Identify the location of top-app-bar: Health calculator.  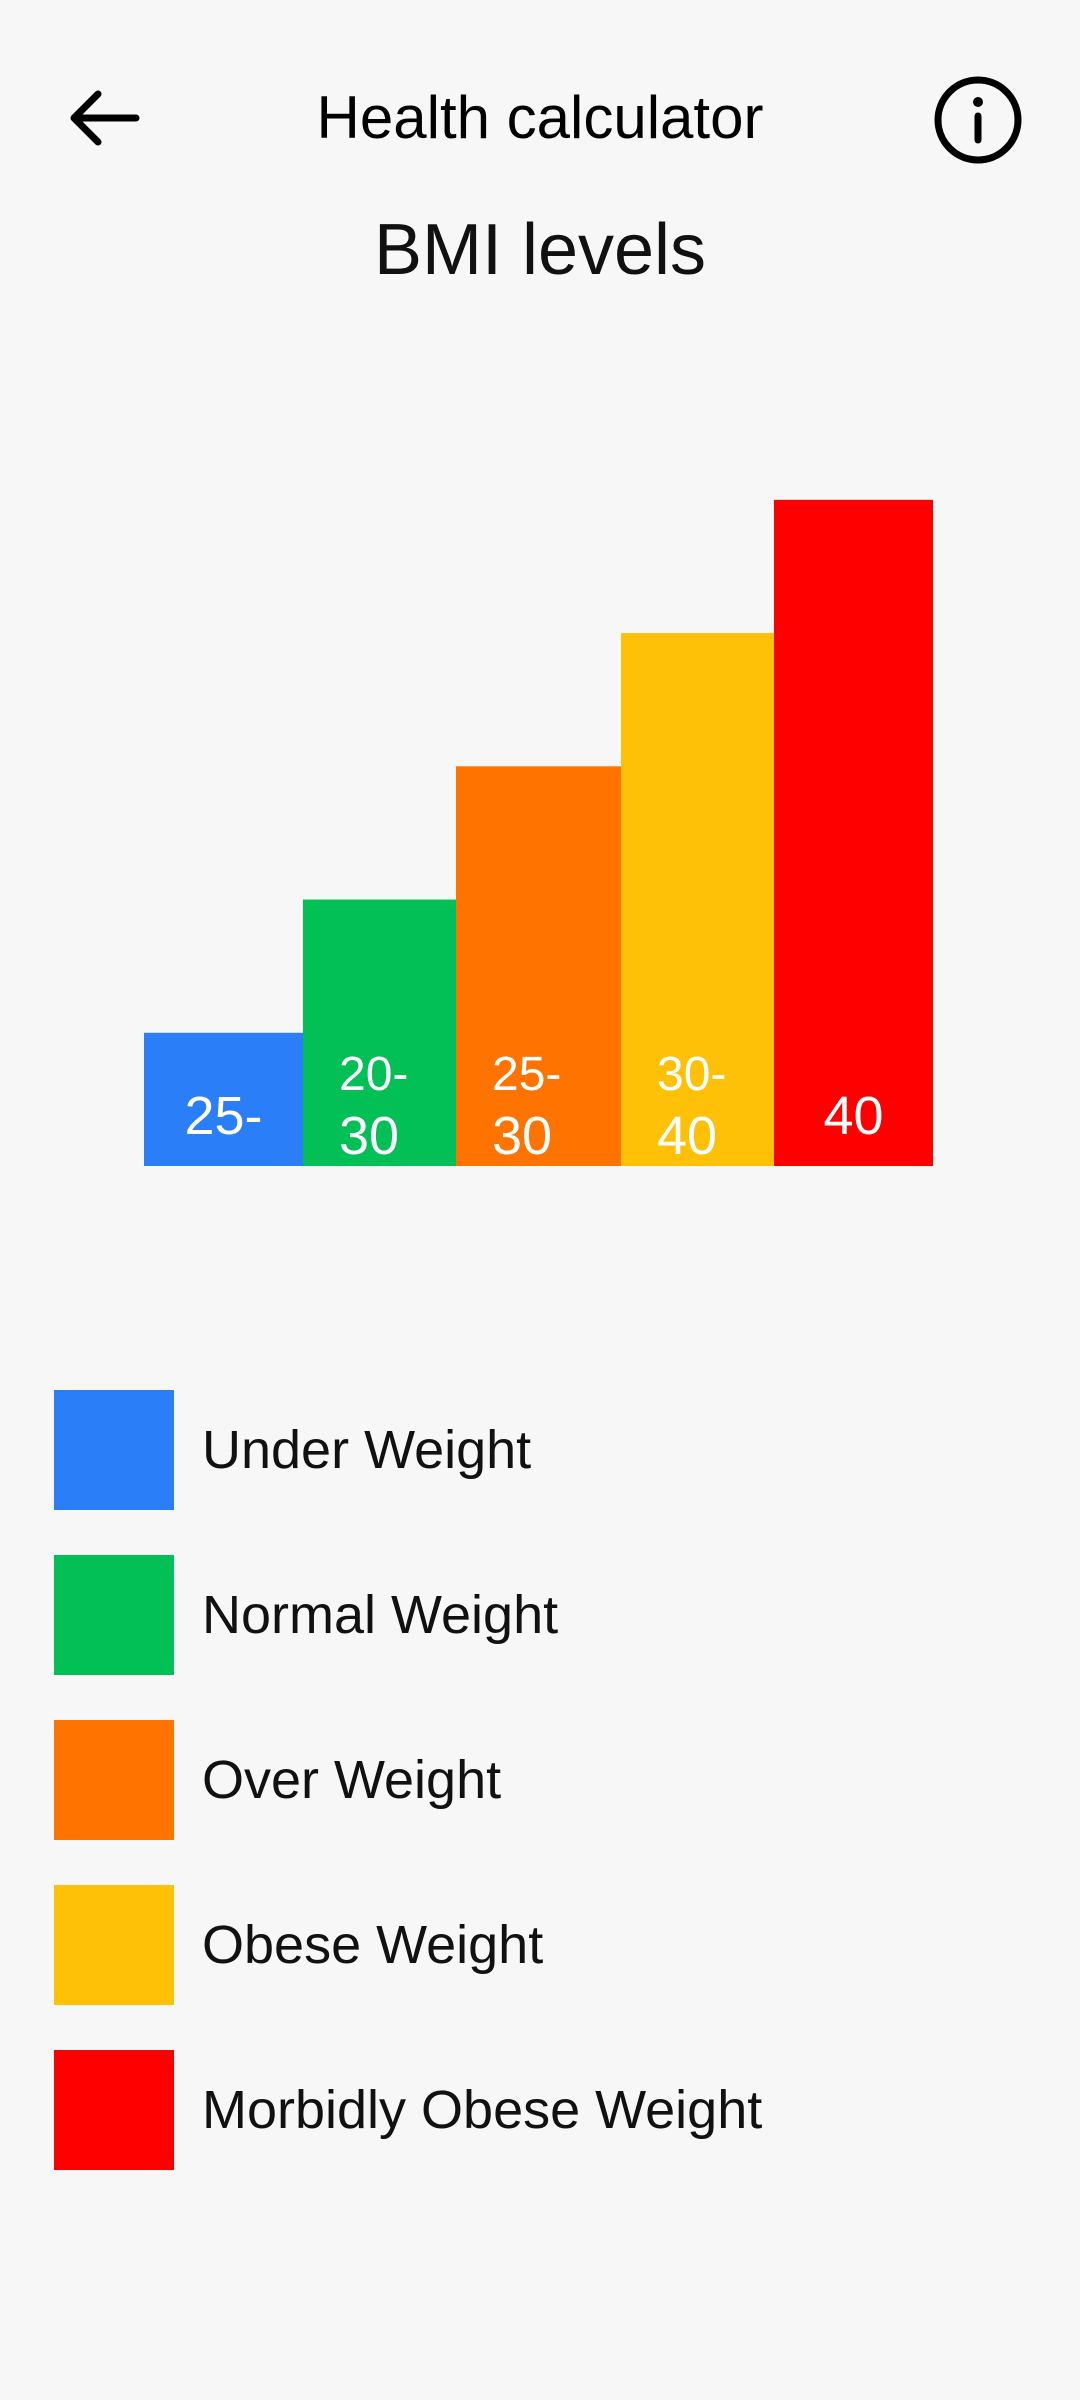
(540, 115).